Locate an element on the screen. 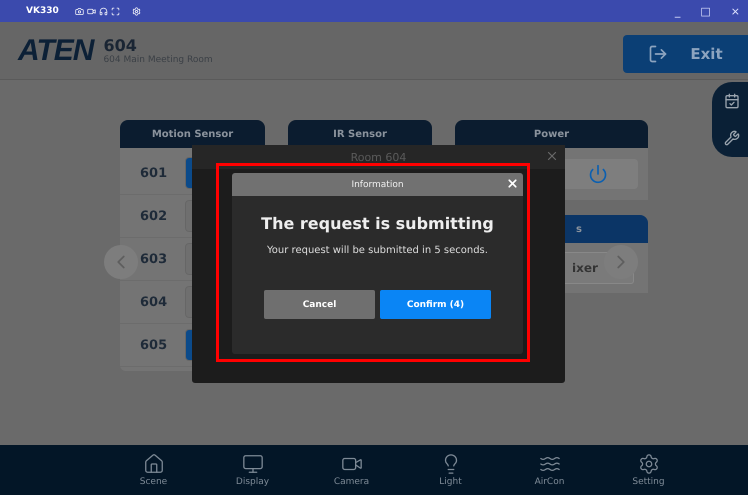 This screenshot has height=495, width=748. nav-item: AirCon is located at coordinates (549, 470).